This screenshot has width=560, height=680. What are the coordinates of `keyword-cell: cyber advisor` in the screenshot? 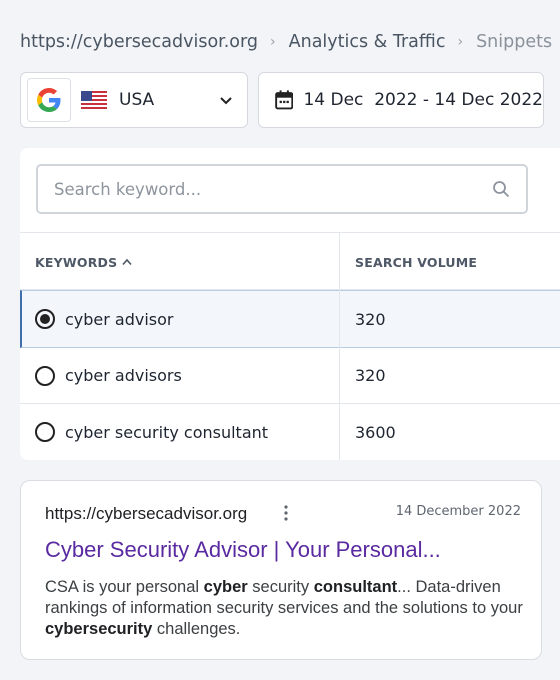 It's located at (119, 319).